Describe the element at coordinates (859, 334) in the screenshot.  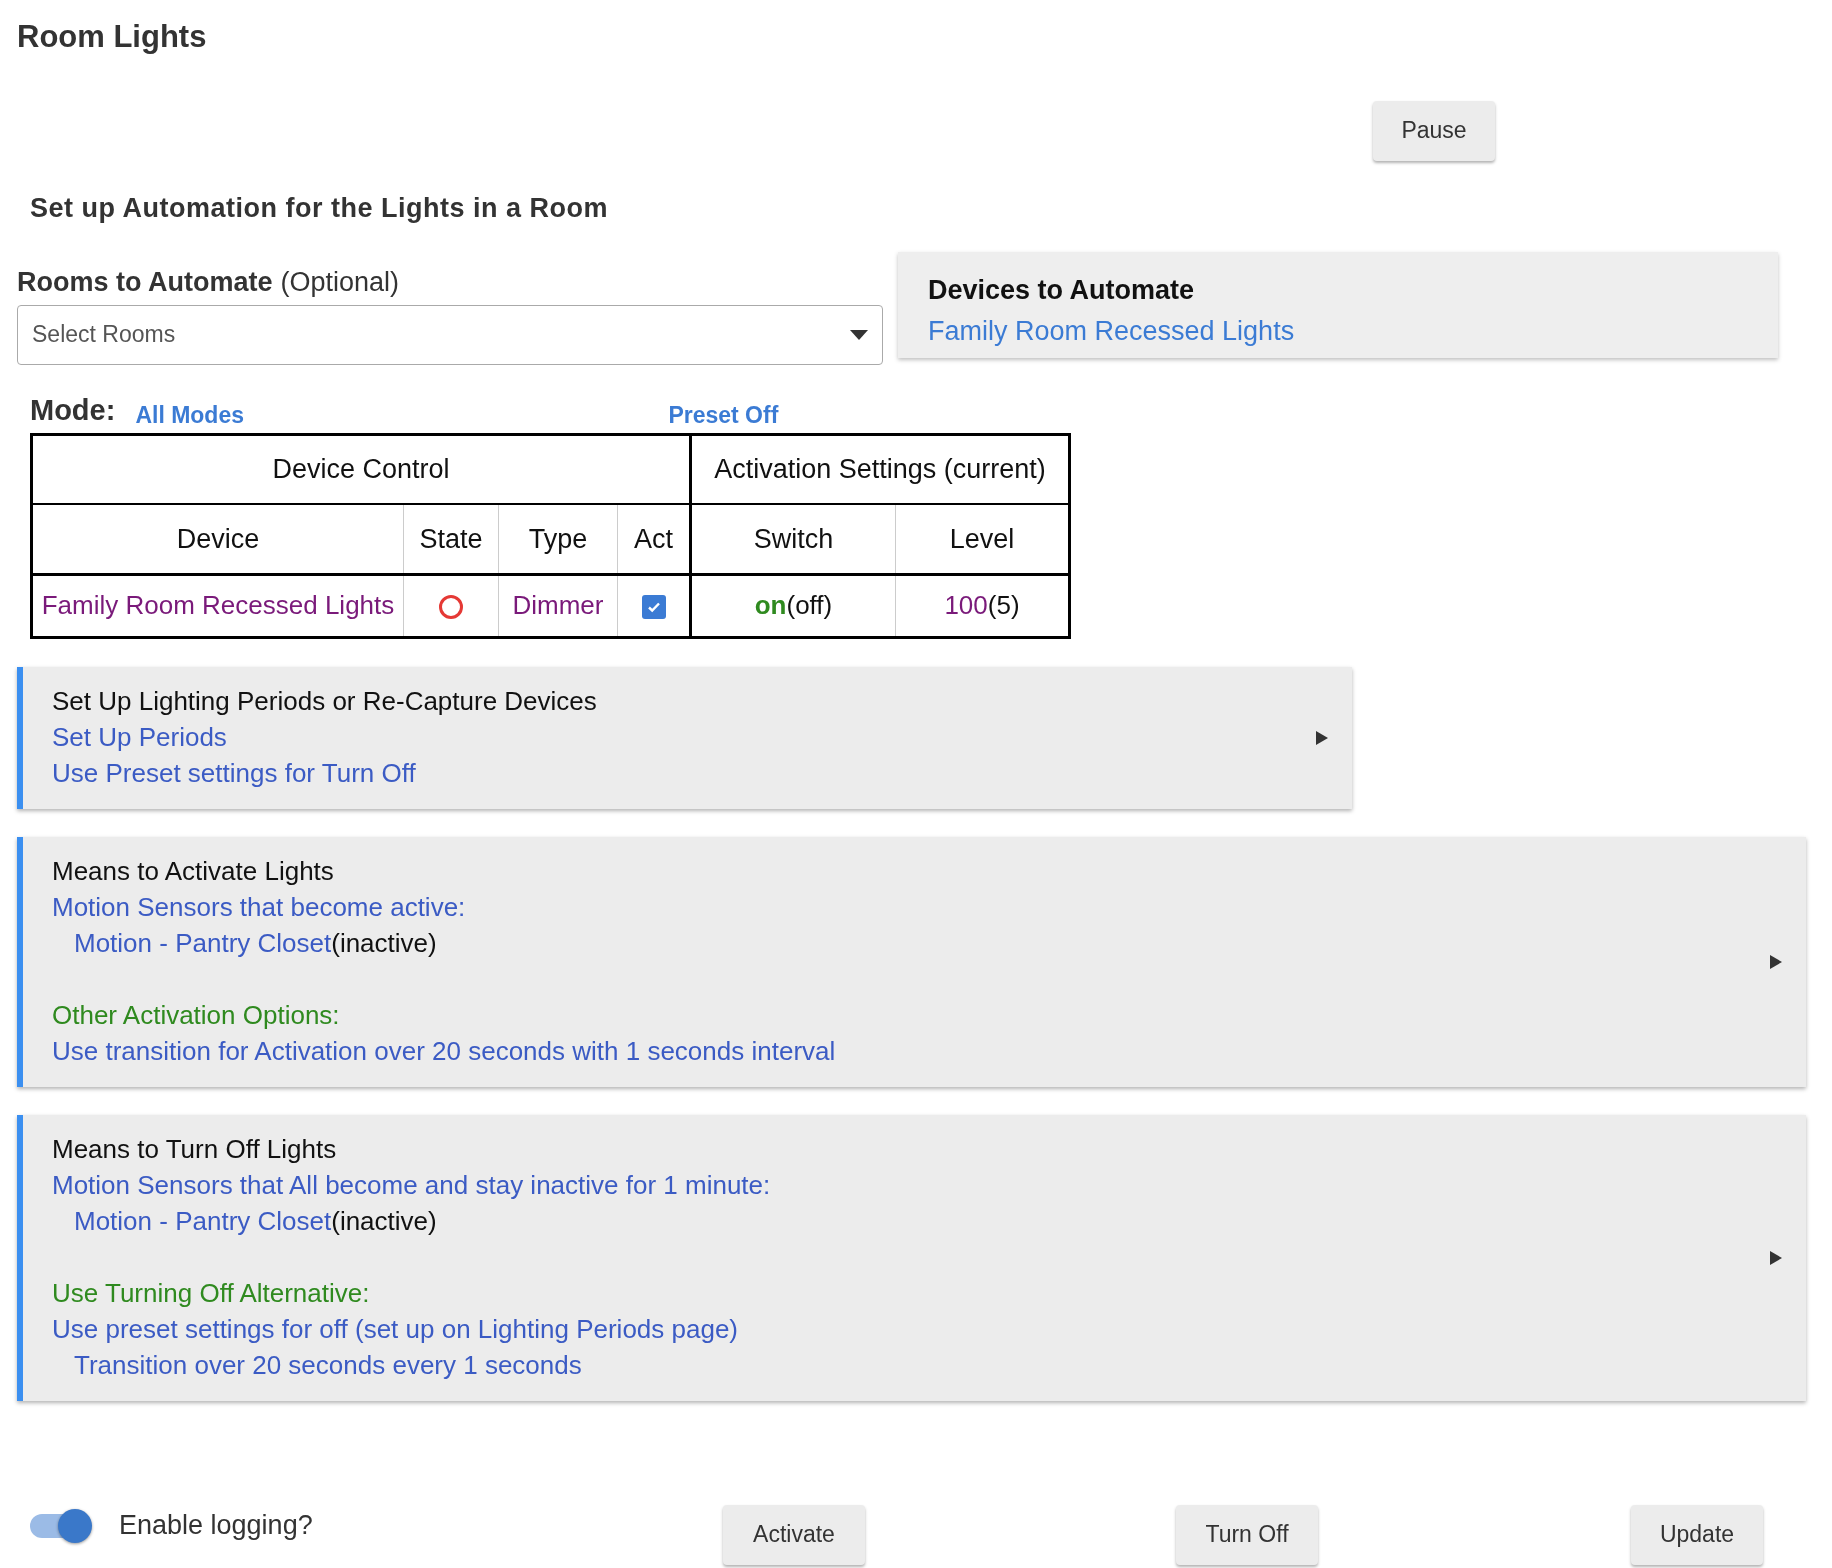
I see `caret-icon` at that location.